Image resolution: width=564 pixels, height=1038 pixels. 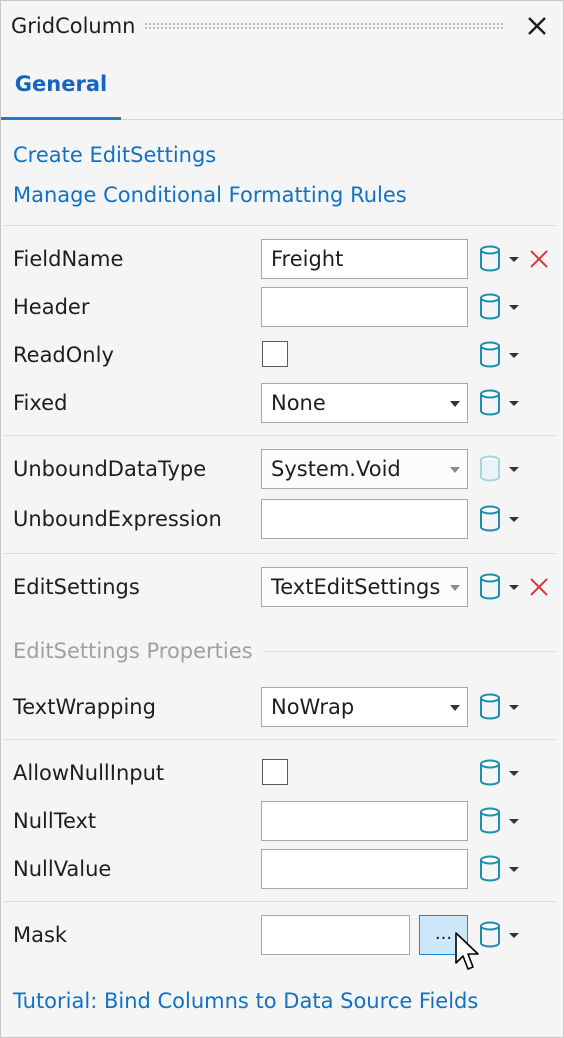 I want to click on unbounddatatype-label: UnboundDataType, so click(x=110, y=469).